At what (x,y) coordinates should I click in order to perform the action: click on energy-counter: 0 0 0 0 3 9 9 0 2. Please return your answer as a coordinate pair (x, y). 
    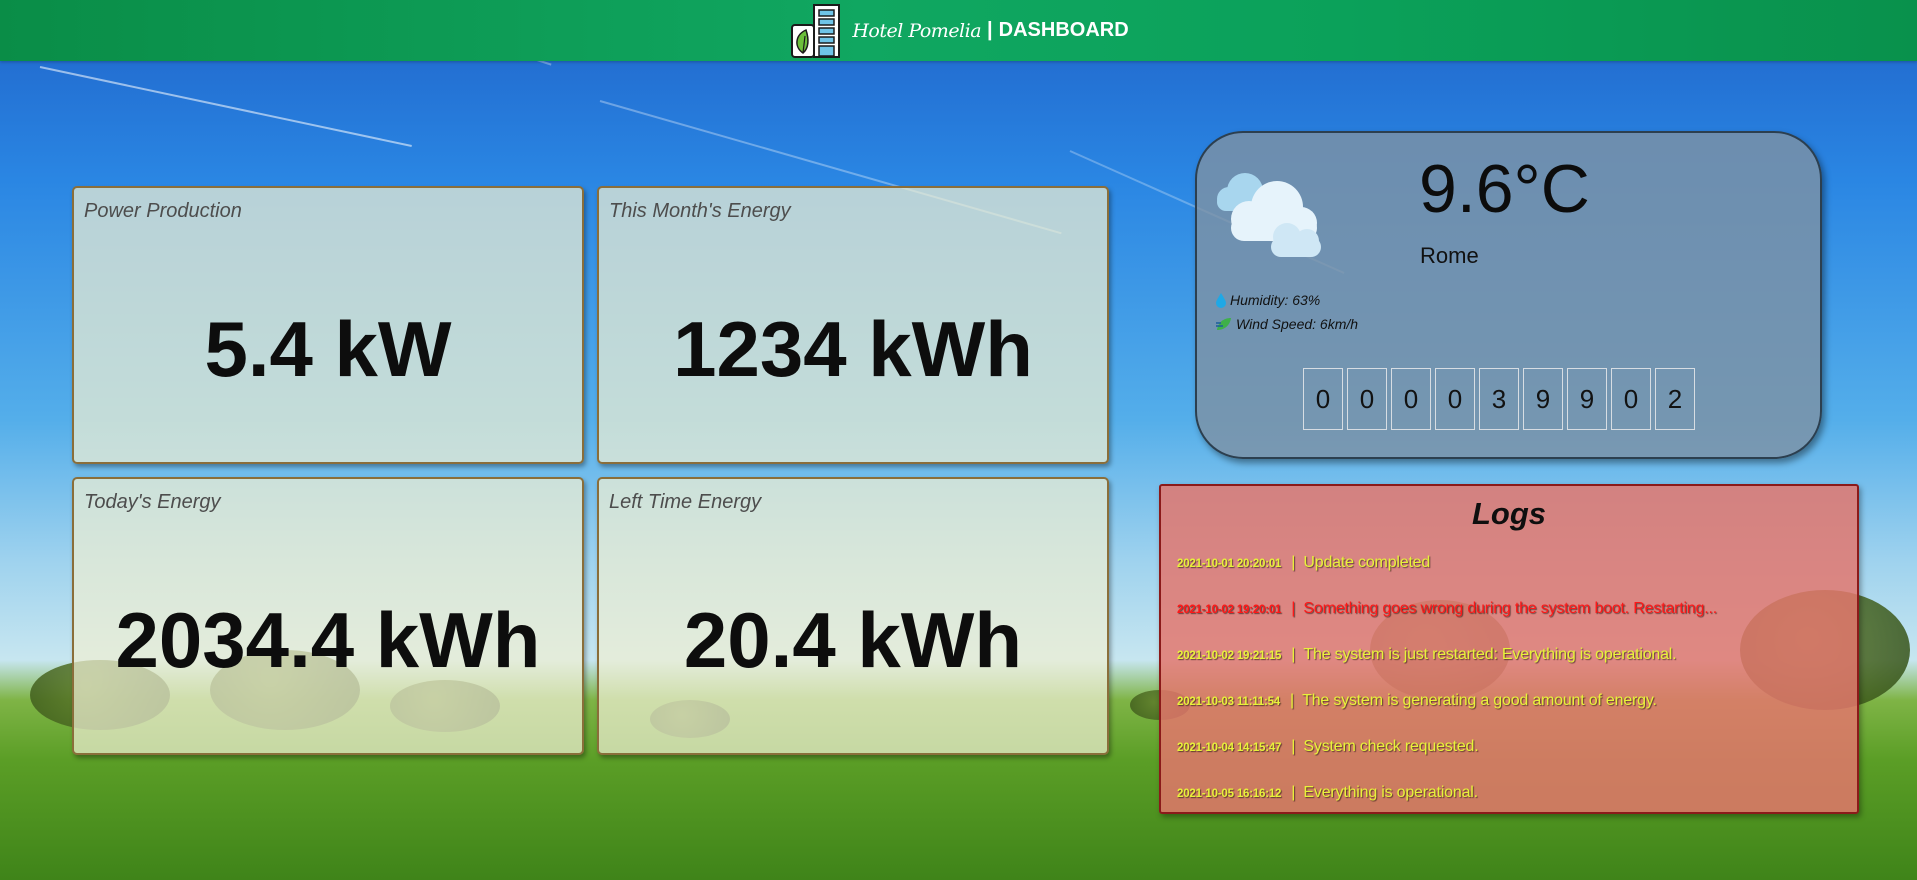
    Looking at the image, I should click on (1499, 399).